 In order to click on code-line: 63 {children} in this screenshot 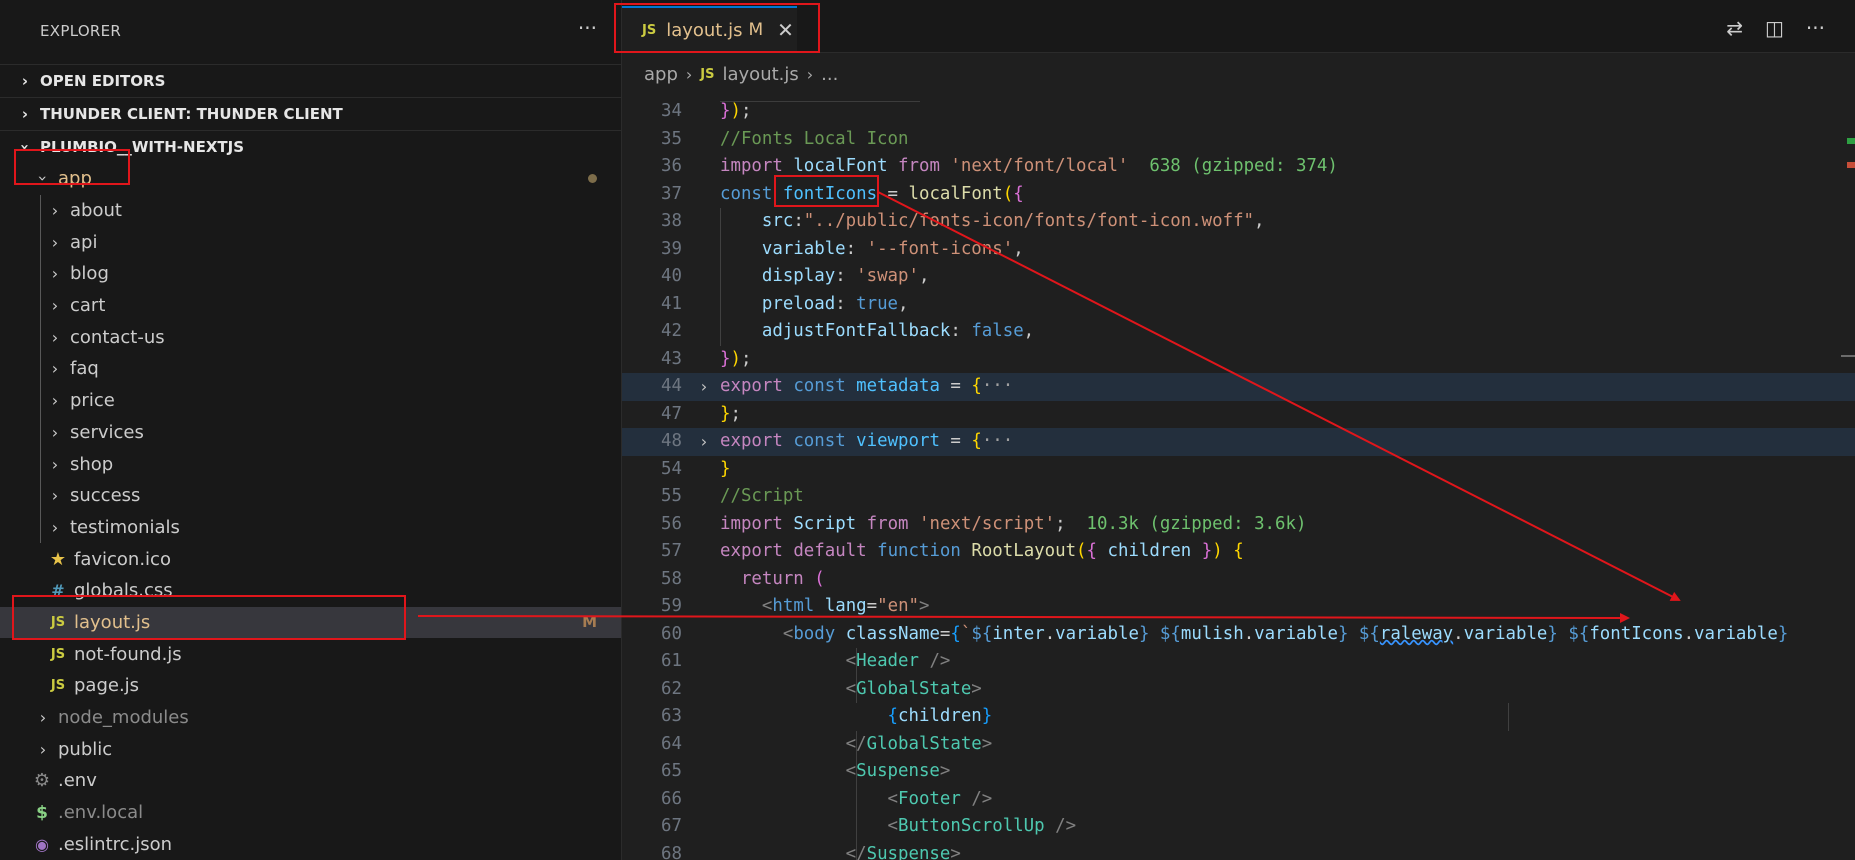, I will do `click(1238, 717)`.